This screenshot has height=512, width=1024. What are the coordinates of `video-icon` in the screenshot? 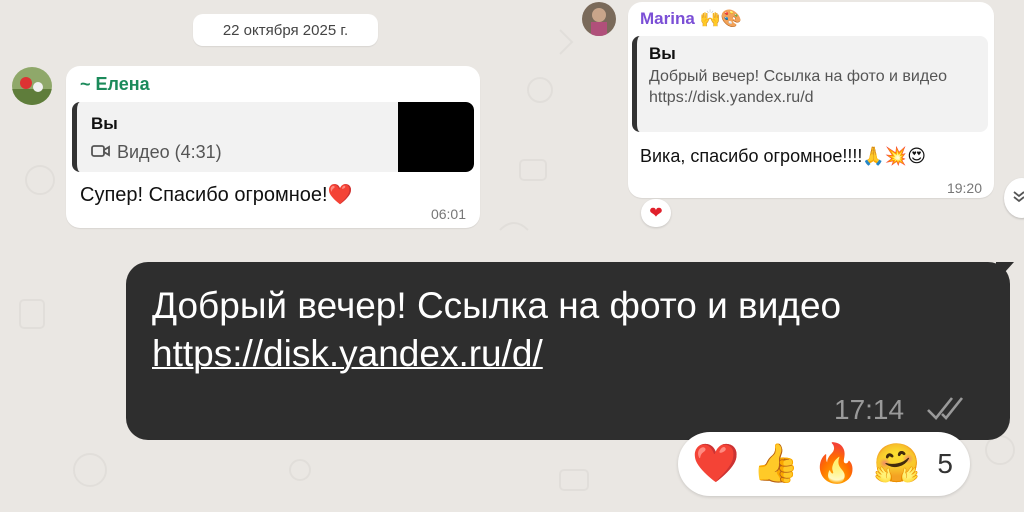 It's located at (101, 152).